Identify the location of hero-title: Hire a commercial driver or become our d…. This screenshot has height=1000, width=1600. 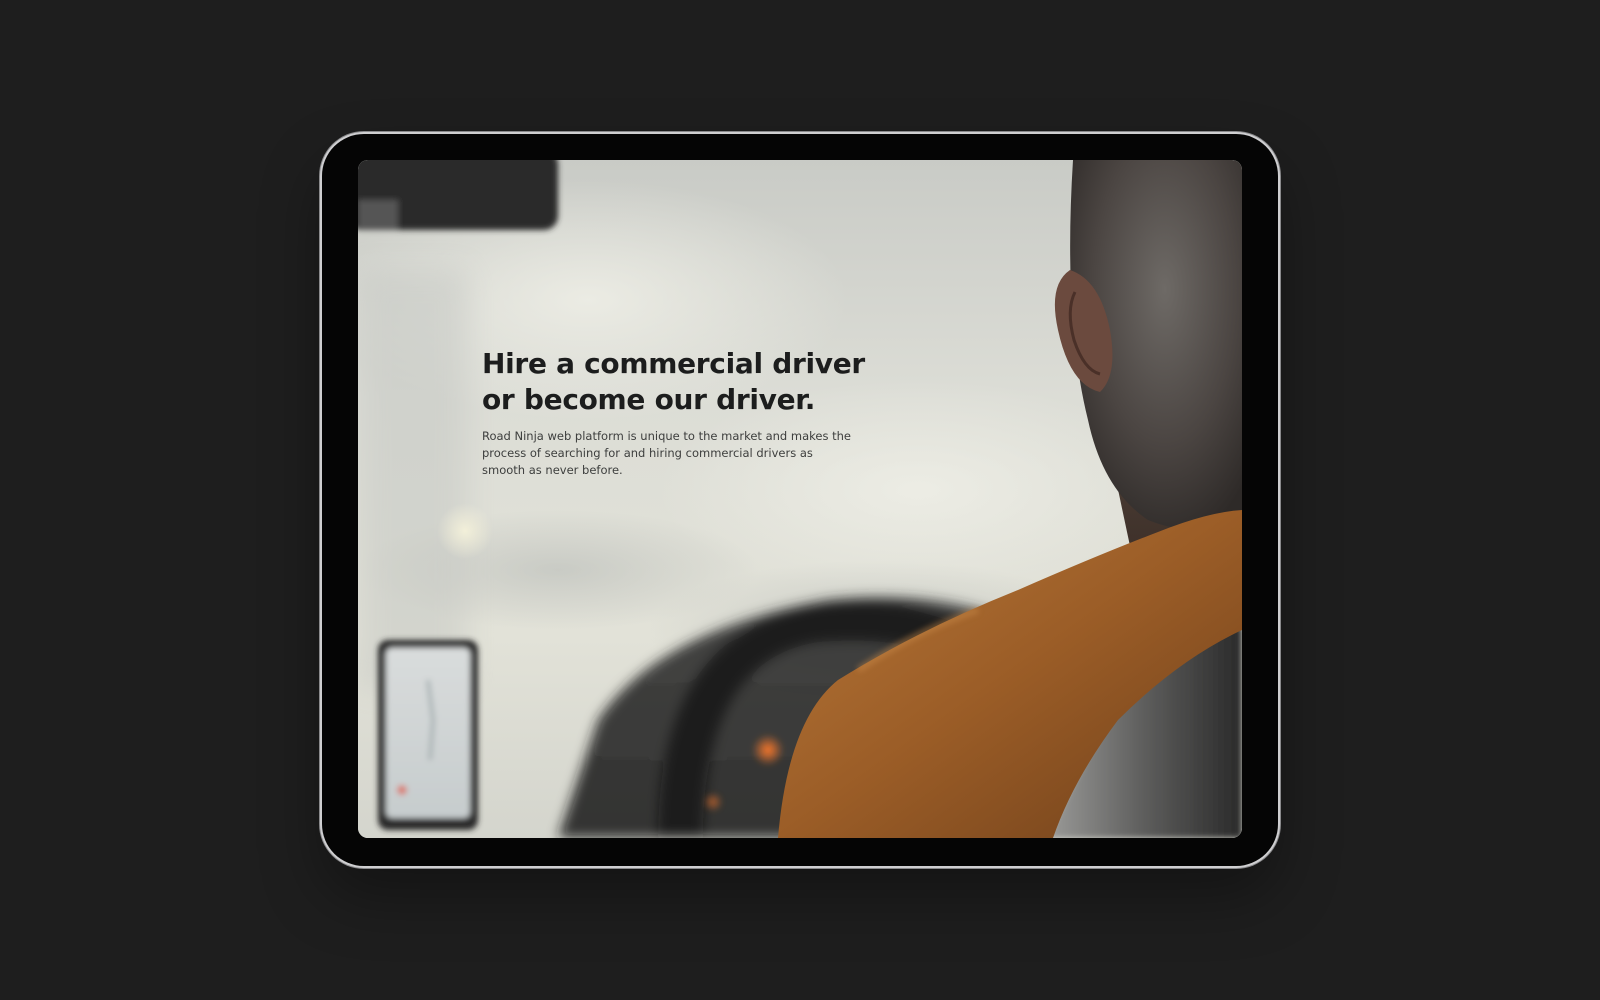
(677, 382).